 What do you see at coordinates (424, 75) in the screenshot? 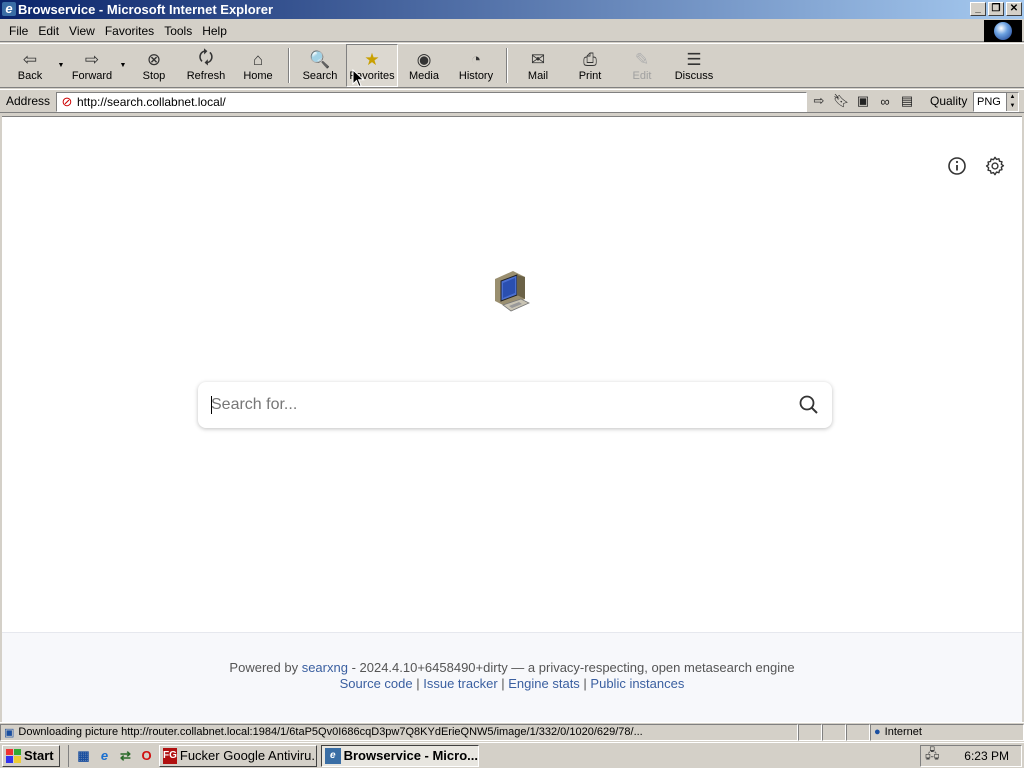
I see `media-label: Media` at bounding box center [424, 75].